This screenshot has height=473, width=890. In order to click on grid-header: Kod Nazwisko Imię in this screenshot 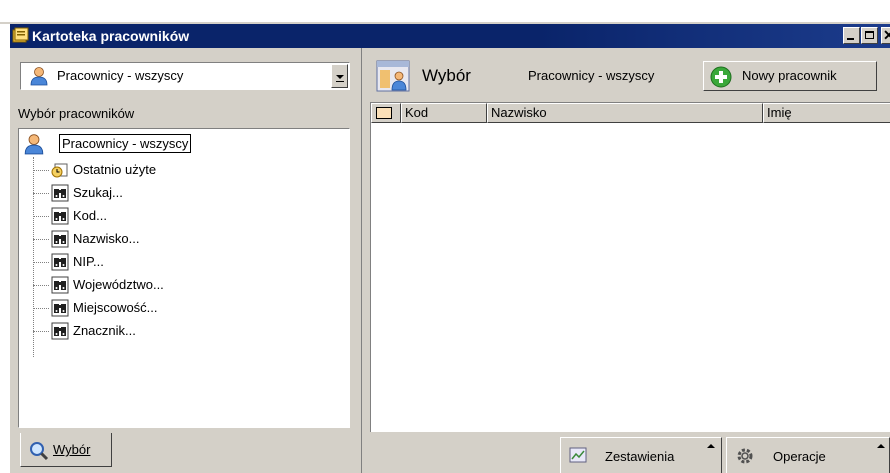, I will do `click(630, 113)`.